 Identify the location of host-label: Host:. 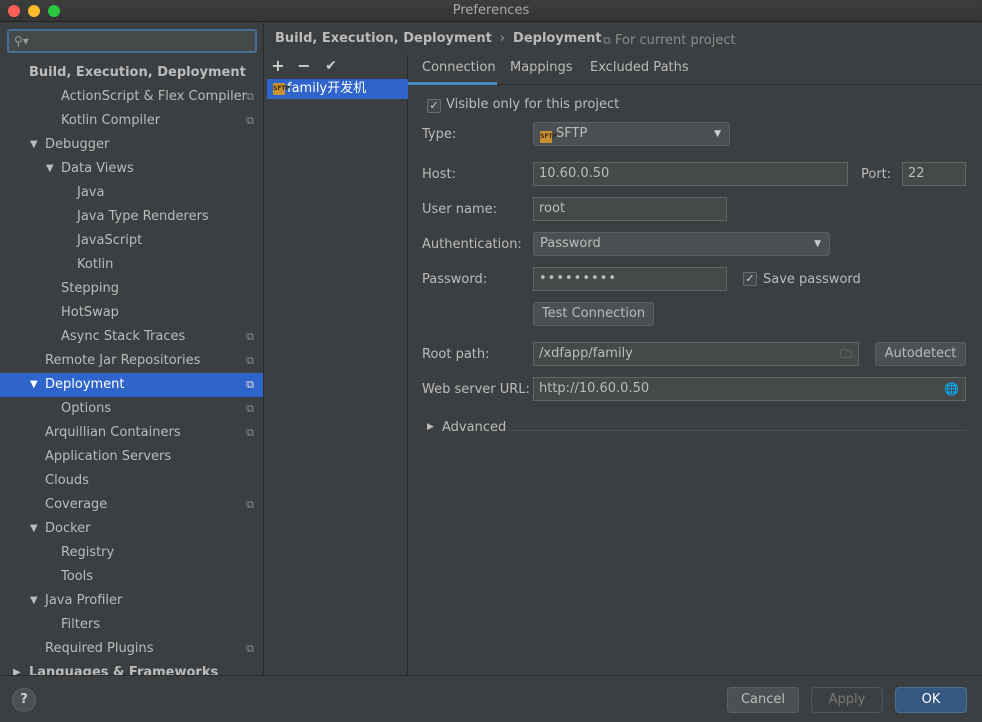
(439, 174).